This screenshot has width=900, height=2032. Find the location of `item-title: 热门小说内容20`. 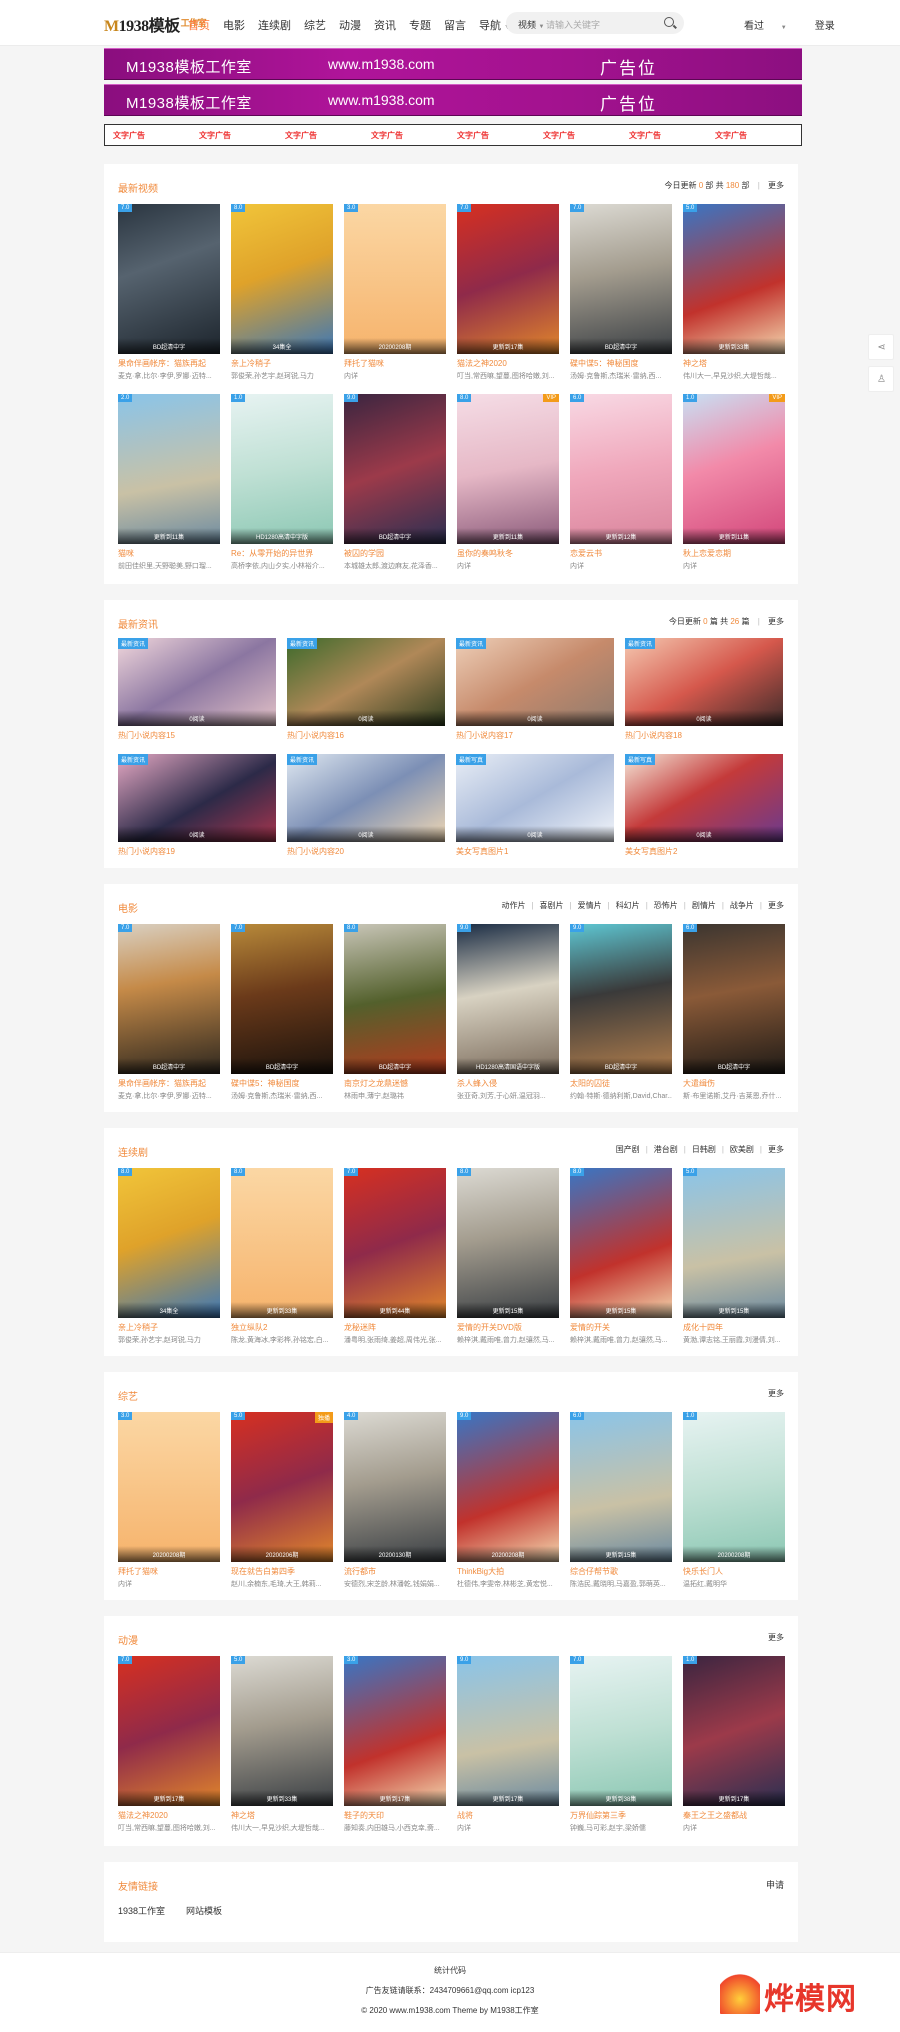

item-title: 热门小说内容20 is located at coordinates (366, 851).